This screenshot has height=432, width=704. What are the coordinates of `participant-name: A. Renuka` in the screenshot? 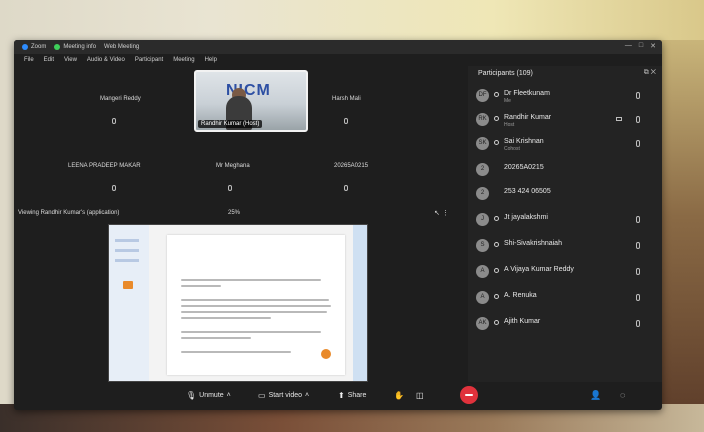 It's located at (520, 295).